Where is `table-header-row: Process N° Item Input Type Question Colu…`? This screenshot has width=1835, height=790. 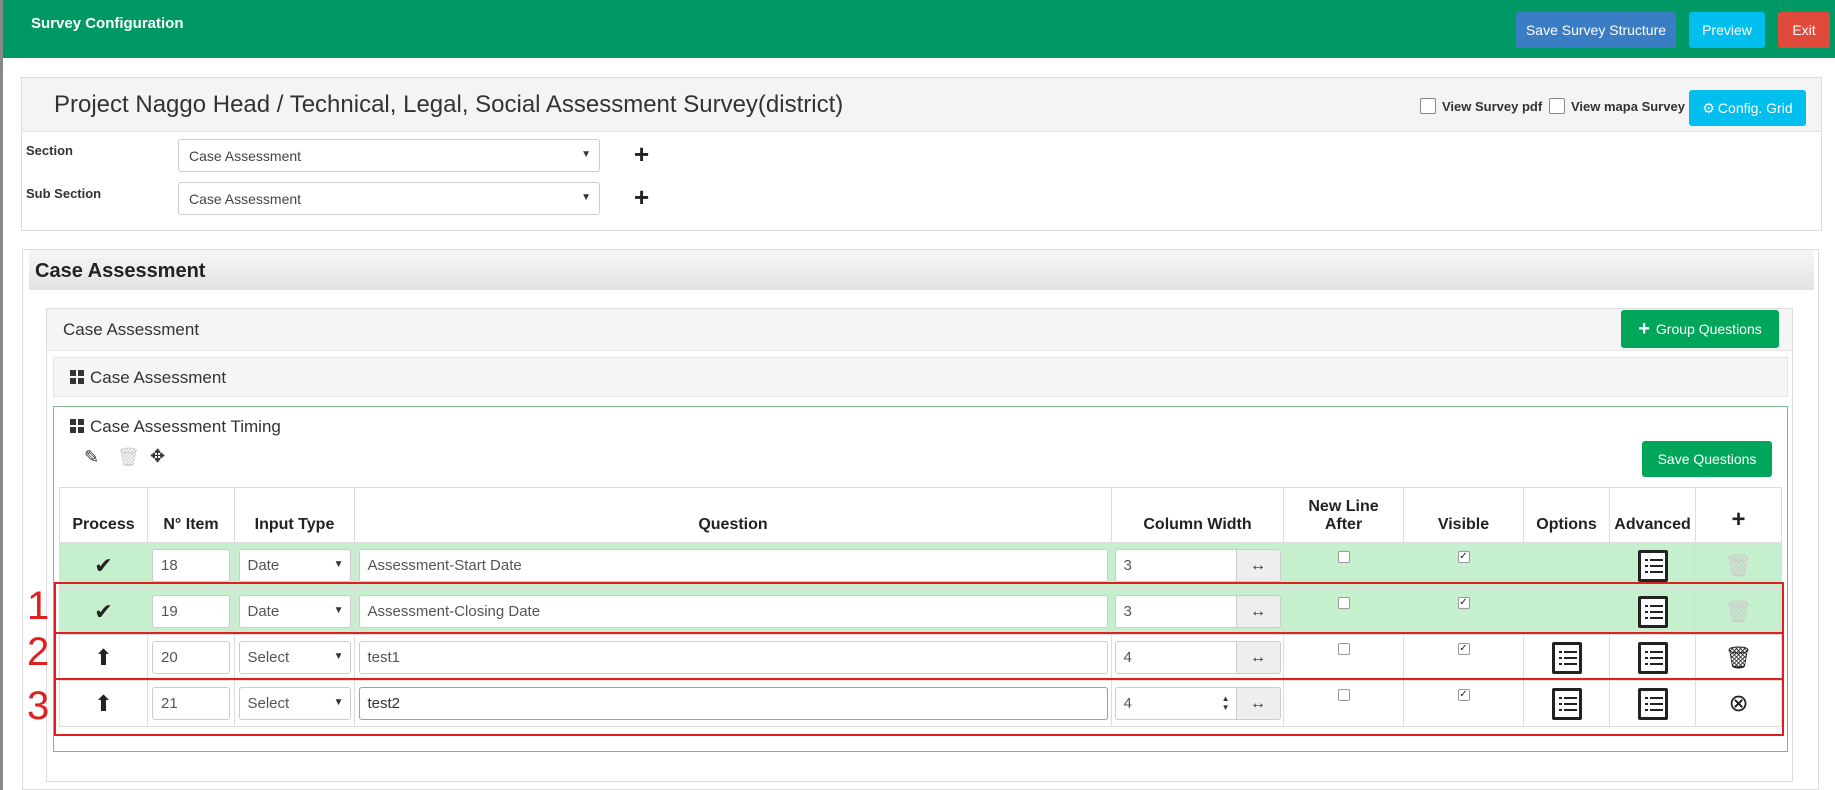 table-header-row: Process N° Item Input Type Question Colu… is located at coordinates (920, 515).